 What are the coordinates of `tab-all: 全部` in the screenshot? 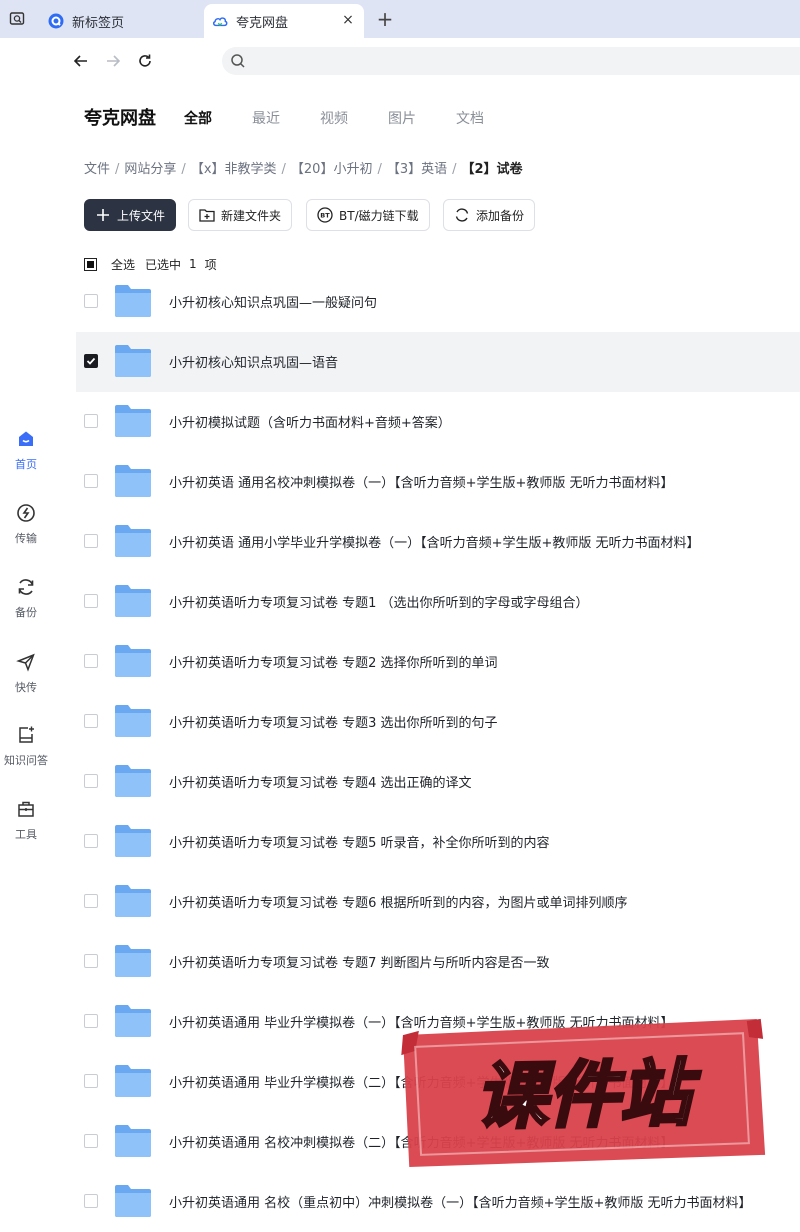 It's located at (198, 118).